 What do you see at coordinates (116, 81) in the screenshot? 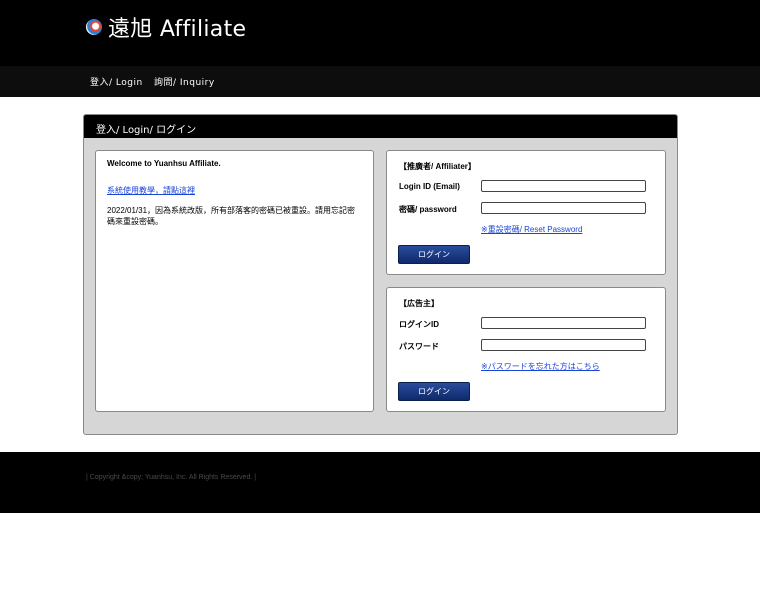
I see `nav-login-link: 登入/ Login` at bounding box center [116, 81].